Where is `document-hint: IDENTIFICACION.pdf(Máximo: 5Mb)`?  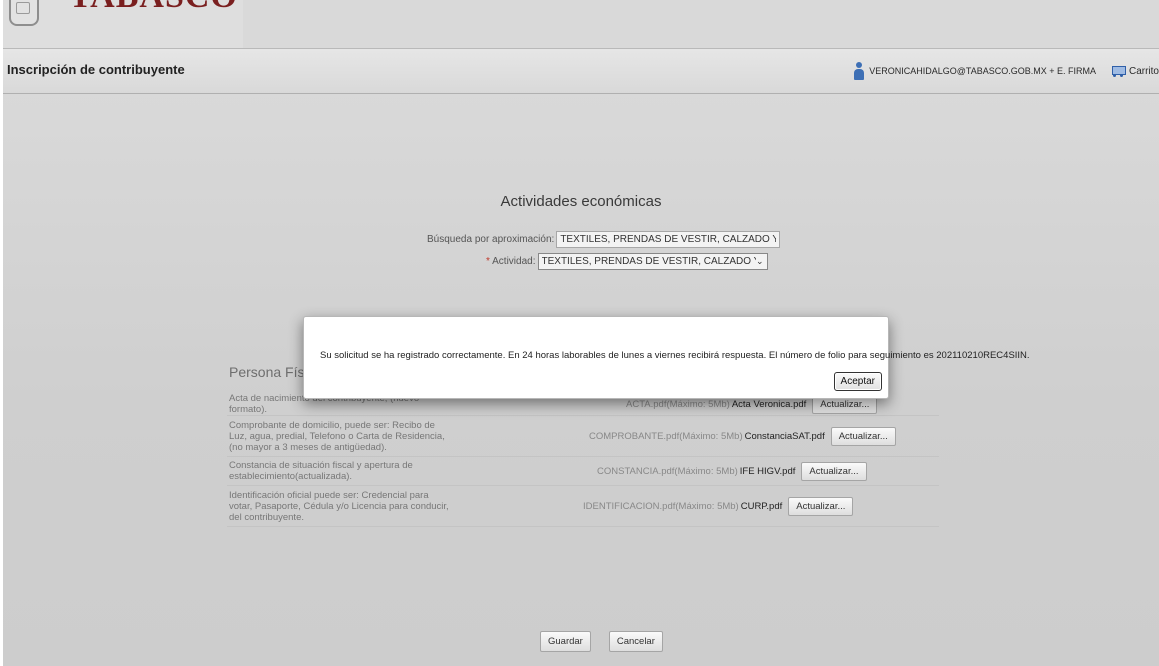 document-hint: IDENTIFICACION.pdf(Máximo: 5Mb) is located at coordinates (661, 506).